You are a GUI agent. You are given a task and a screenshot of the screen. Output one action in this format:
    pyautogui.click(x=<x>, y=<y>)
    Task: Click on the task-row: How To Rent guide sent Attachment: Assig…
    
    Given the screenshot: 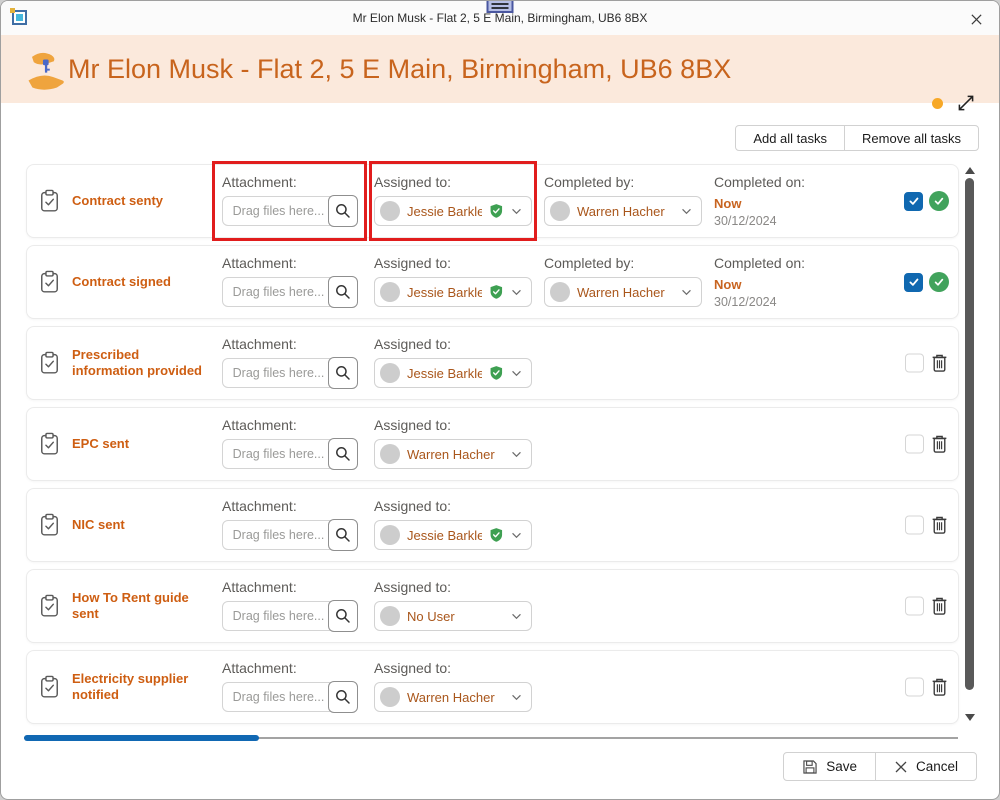 What is the action you would take?
    pyautogui.click(x=492, y=606)
    